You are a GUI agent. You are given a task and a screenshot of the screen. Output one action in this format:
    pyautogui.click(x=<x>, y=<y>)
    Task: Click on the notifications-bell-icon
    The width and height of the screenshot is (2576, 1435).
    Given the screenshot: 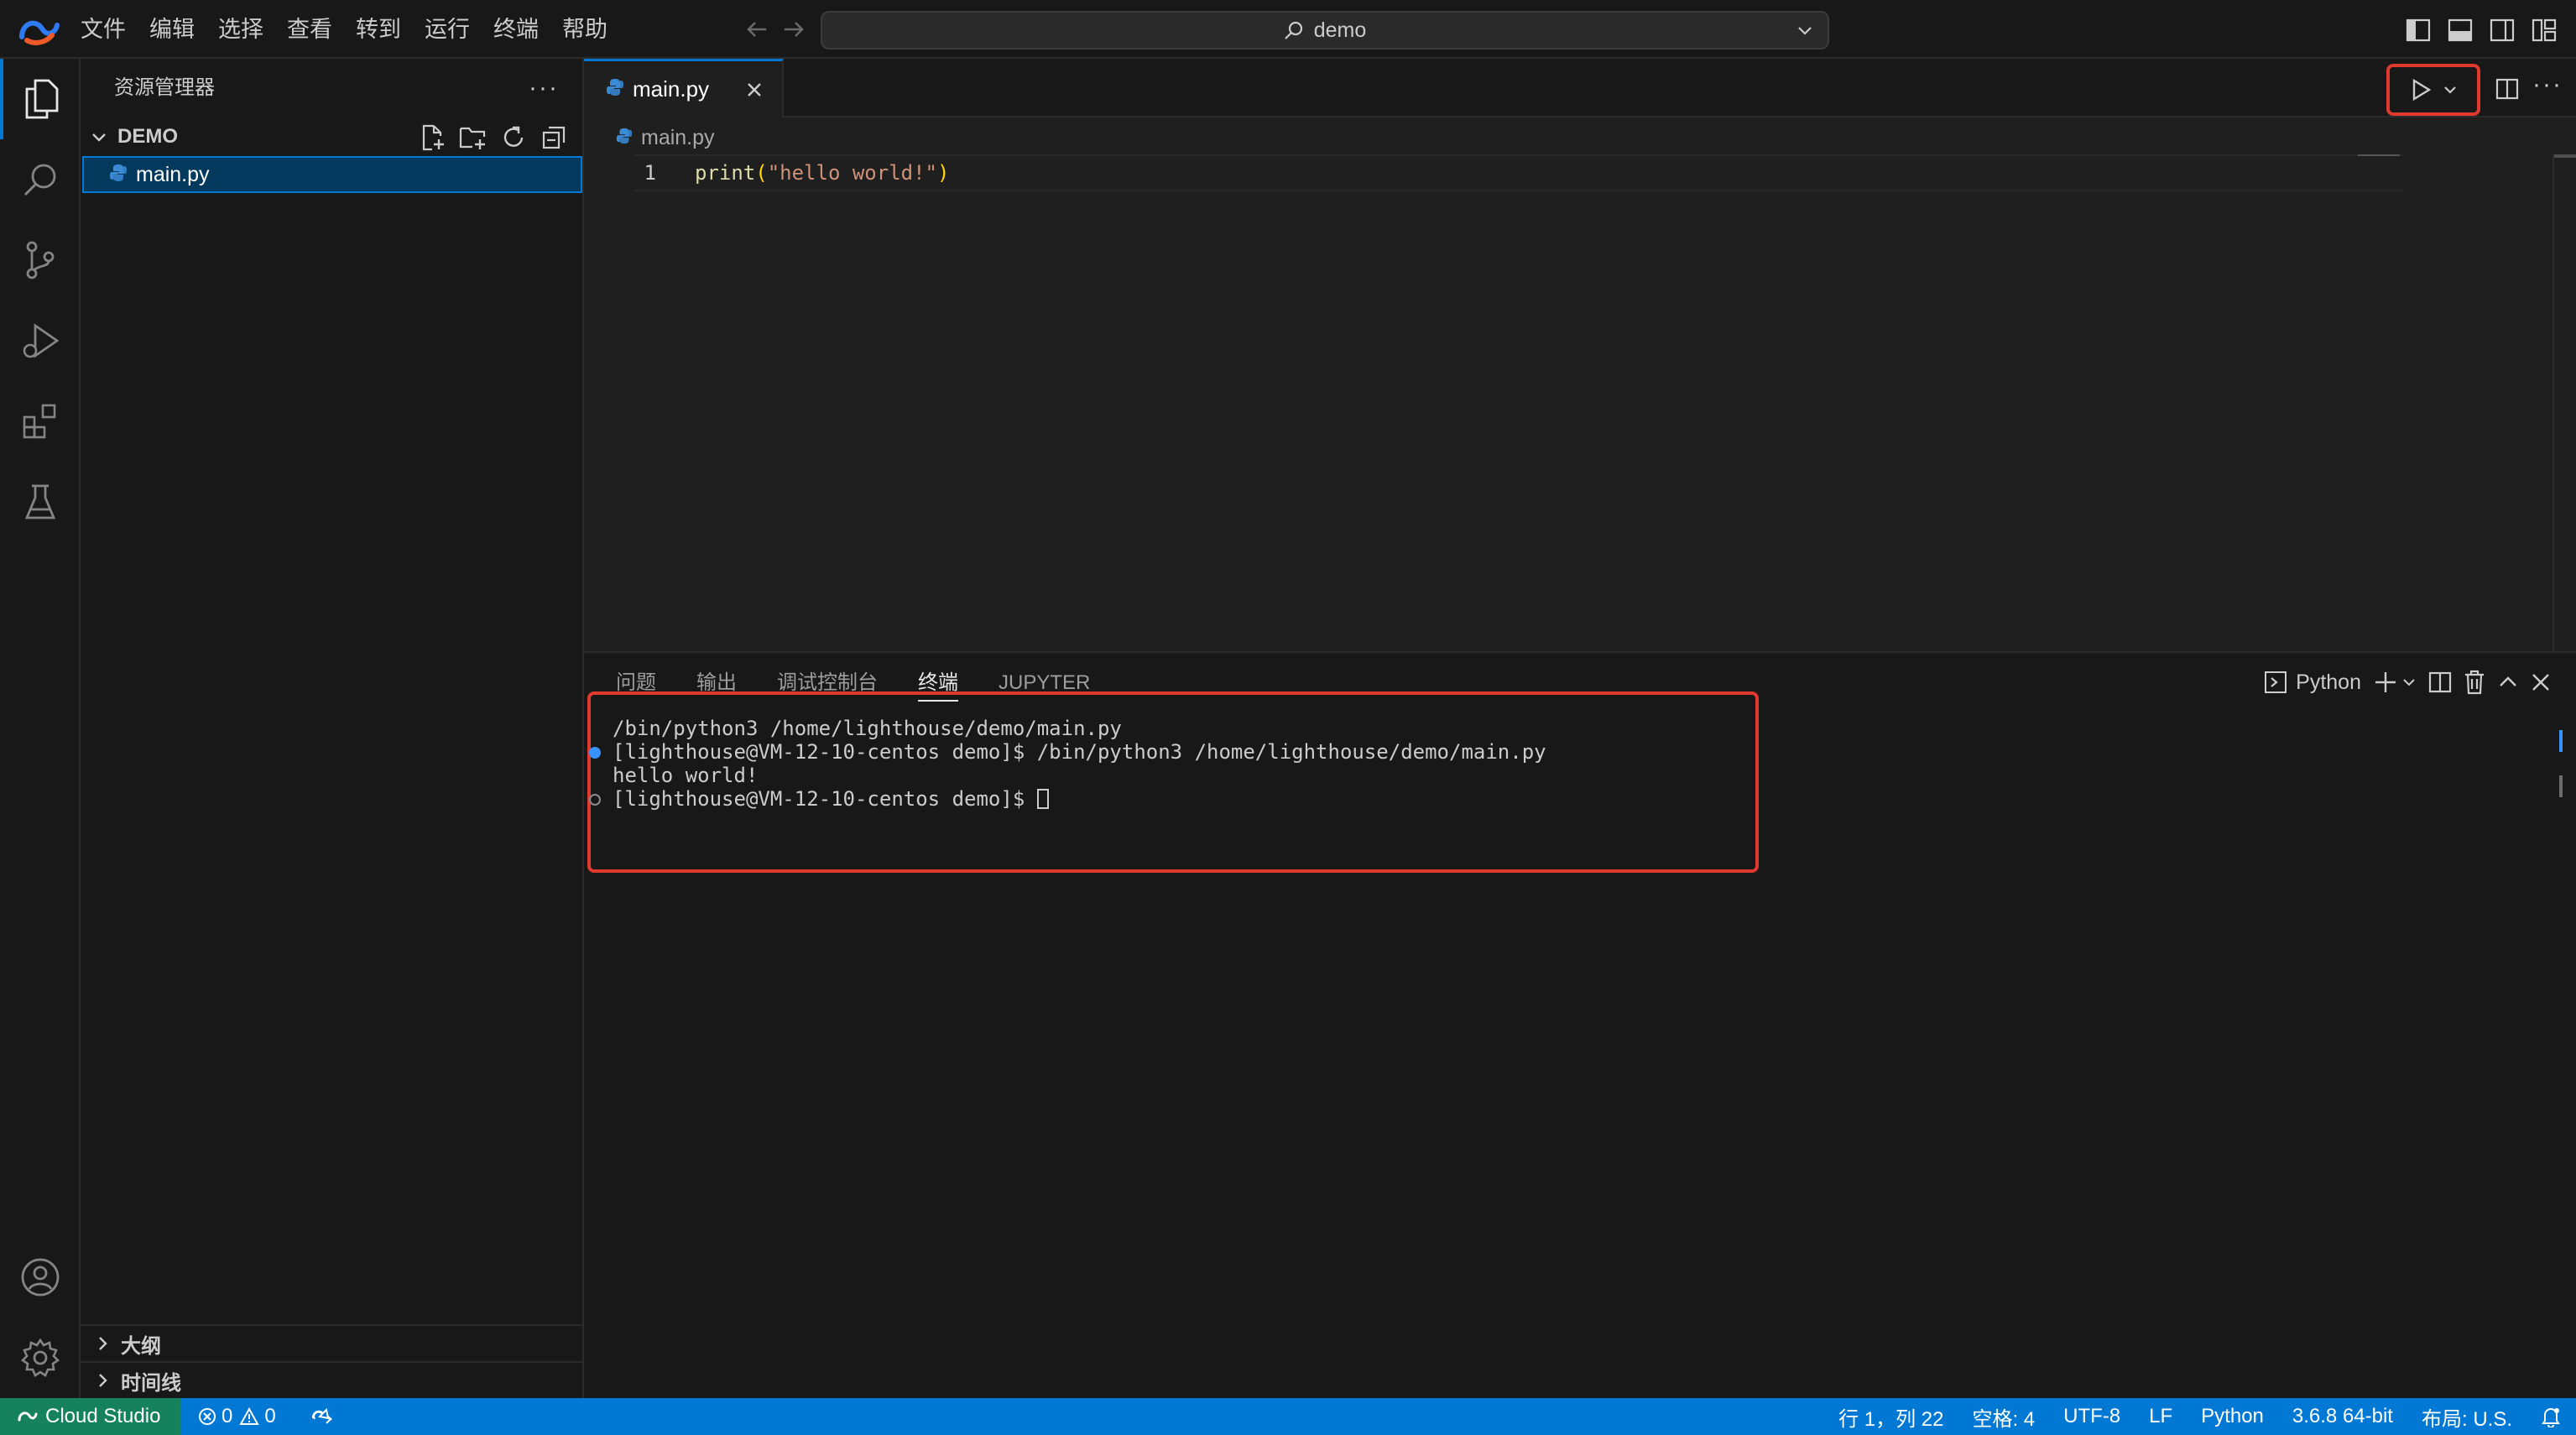 What is the action you would take?
    pyautogui.click(x=2551, y=1416)
    